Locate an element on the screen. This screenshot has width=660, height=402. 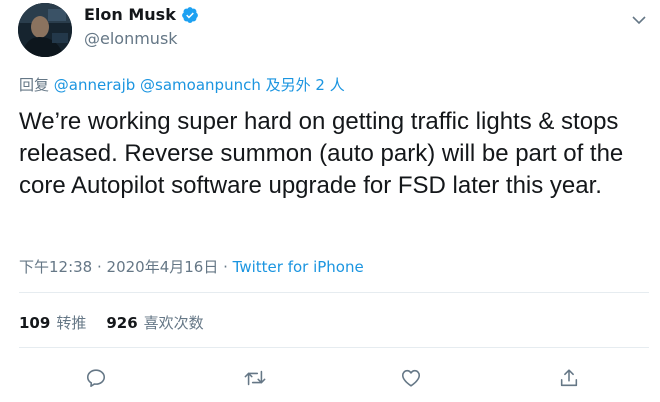
share-button is located at coordinates (569, 378).